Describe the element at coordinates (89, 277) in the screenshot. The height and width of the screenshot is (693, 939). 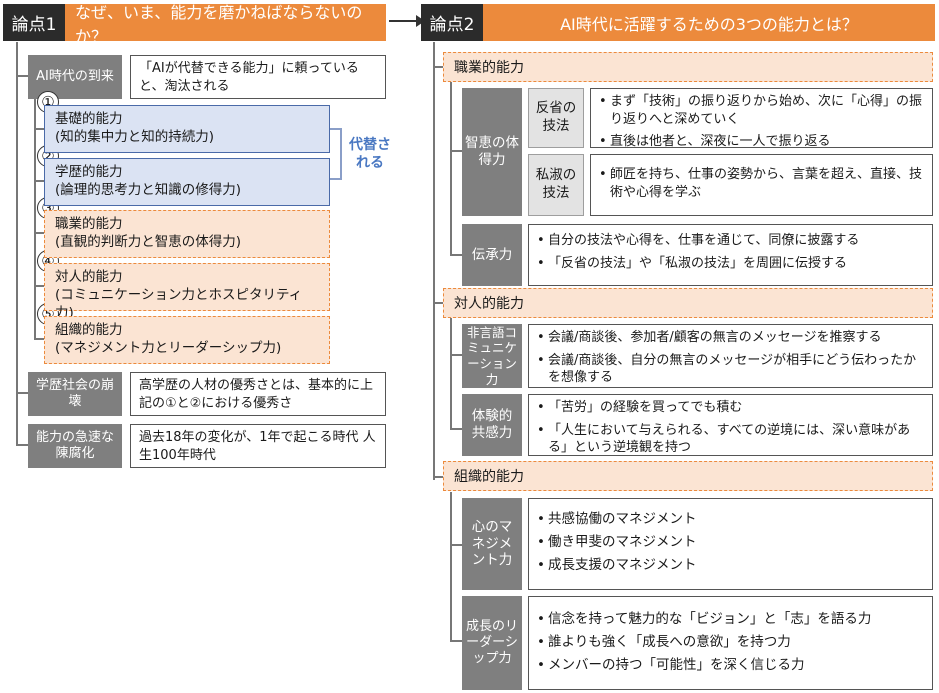
I see `ability-name: 対人的能力` at that location.